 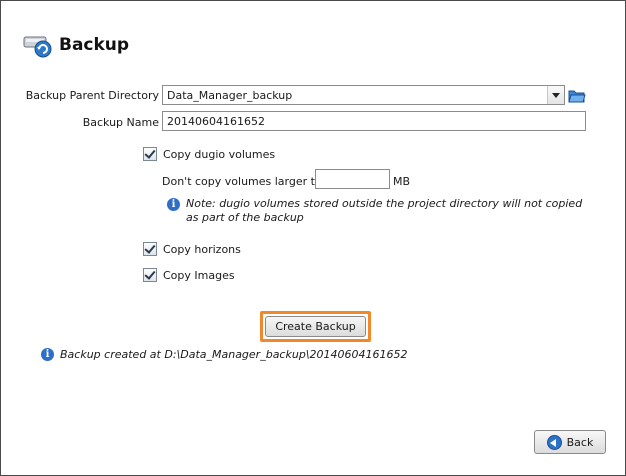 I want to click on create-backup-highlight: Create Backup, so click(x=315, y=326).